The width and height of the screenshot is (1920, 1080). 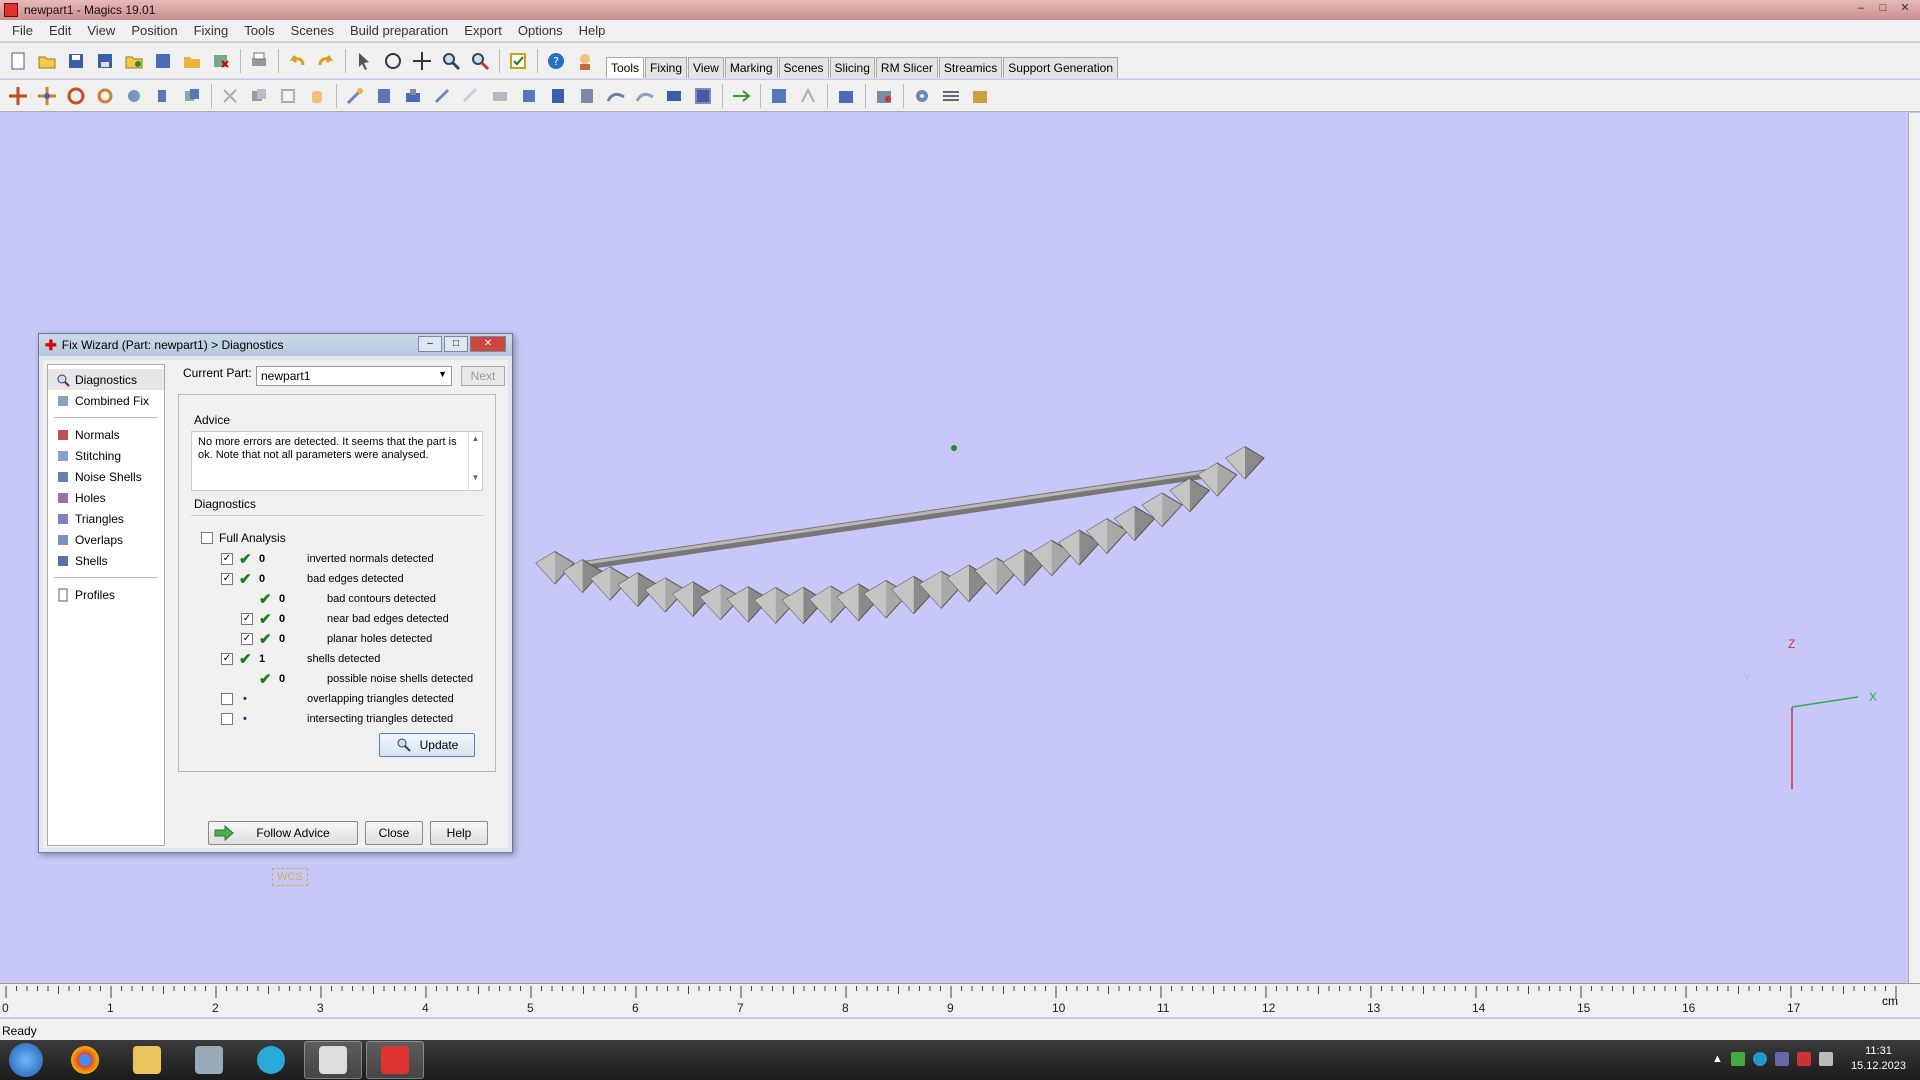 I want to click on unload-part-button, so click(x=221, y=61).